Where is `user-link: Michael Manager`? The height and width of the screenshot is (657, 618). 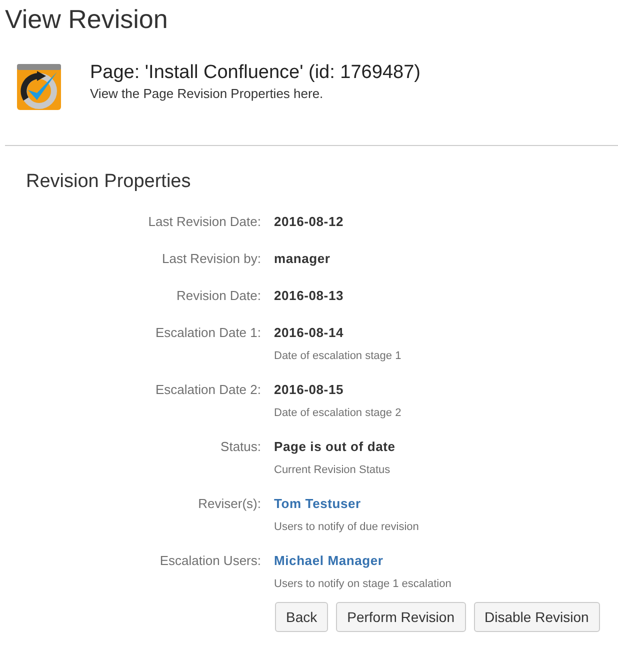
user-link: Michael Manager is located at coordinates (329, 561).